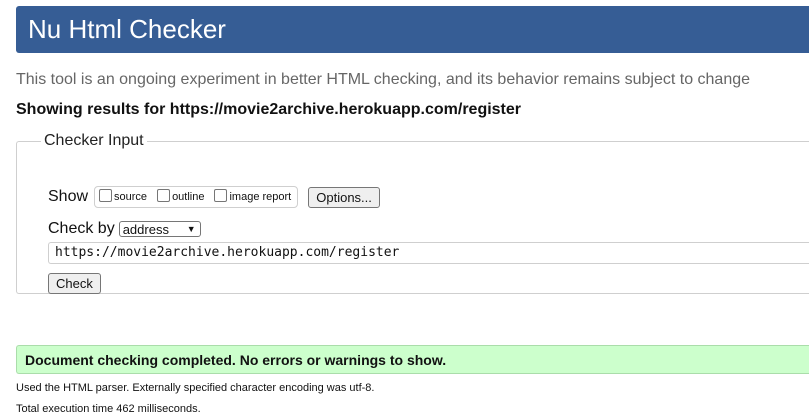  Describe the element at coordinates (145, 229) in the screenshot. I see `check-by-selected-value: address` at that location.